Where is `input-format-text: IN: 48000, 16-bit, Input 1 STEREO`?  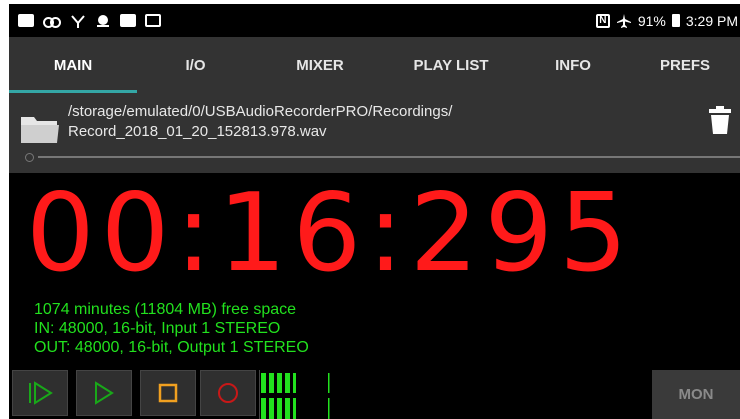
input-format-text: IN: 48000, 16-bit, Input 1 STEREO is located at coordinates (157, 328).